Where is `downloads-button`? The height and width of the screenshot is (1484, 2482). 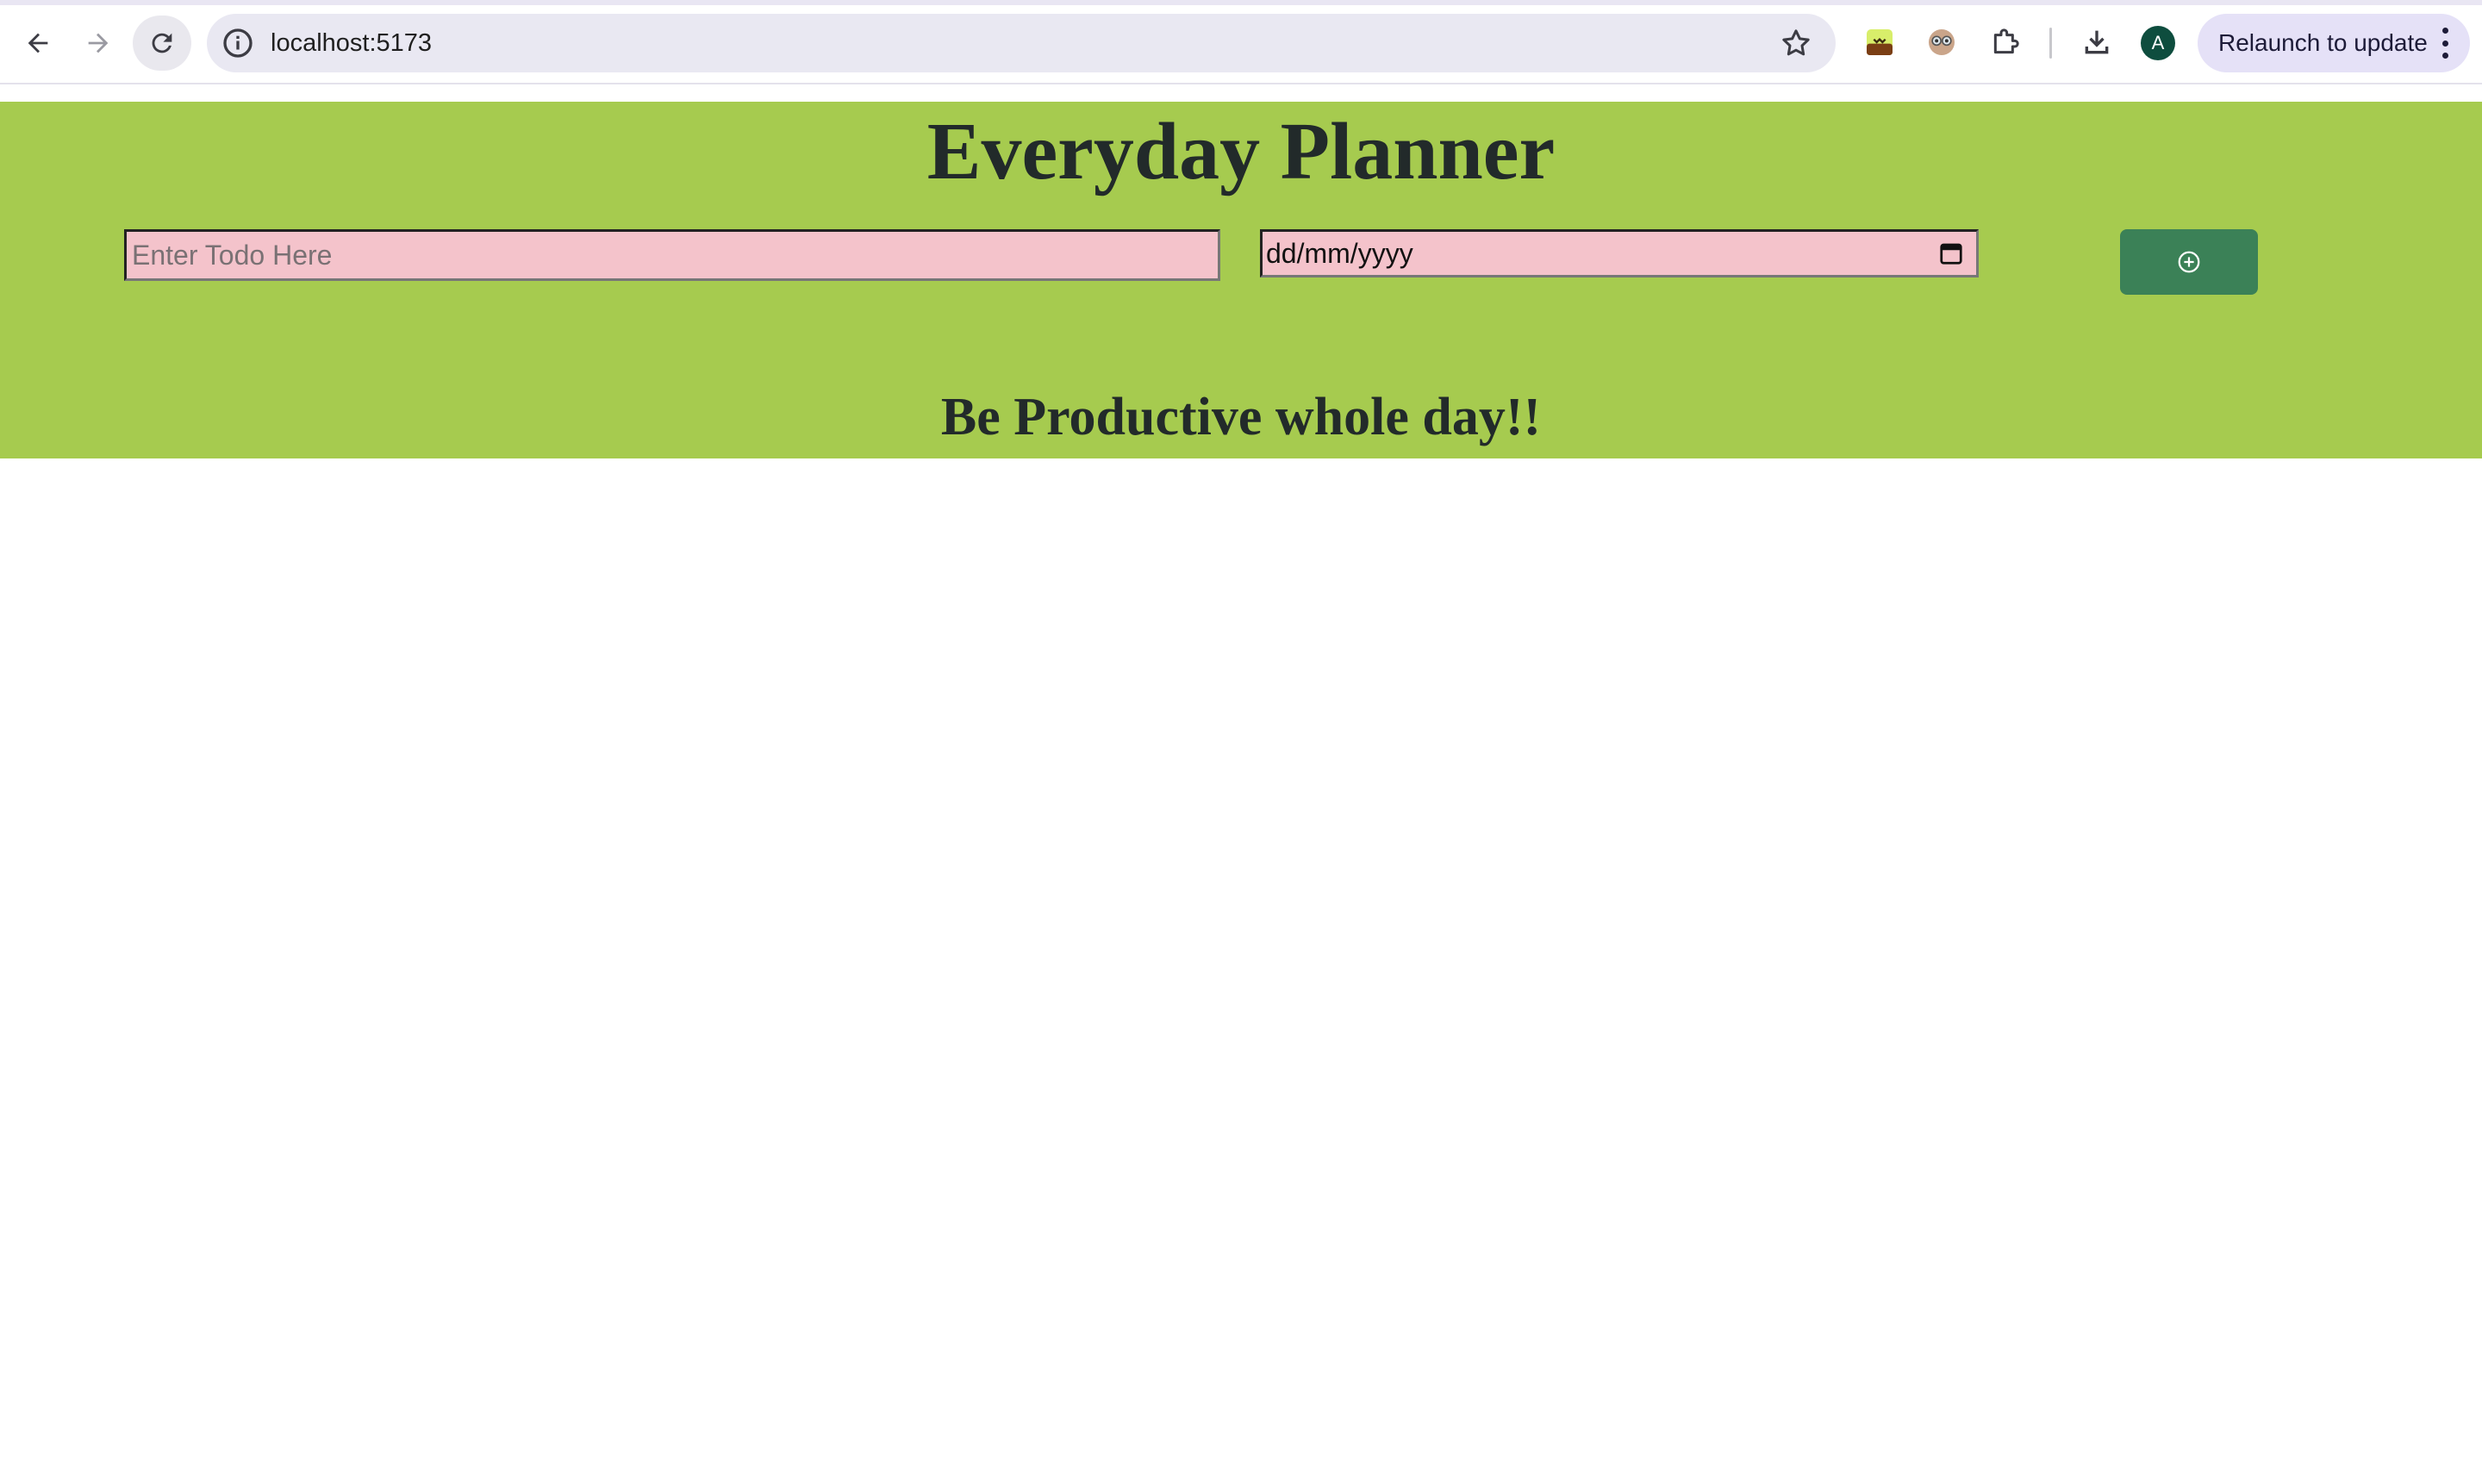
downloads-button is located at coordinates (2096, 42).